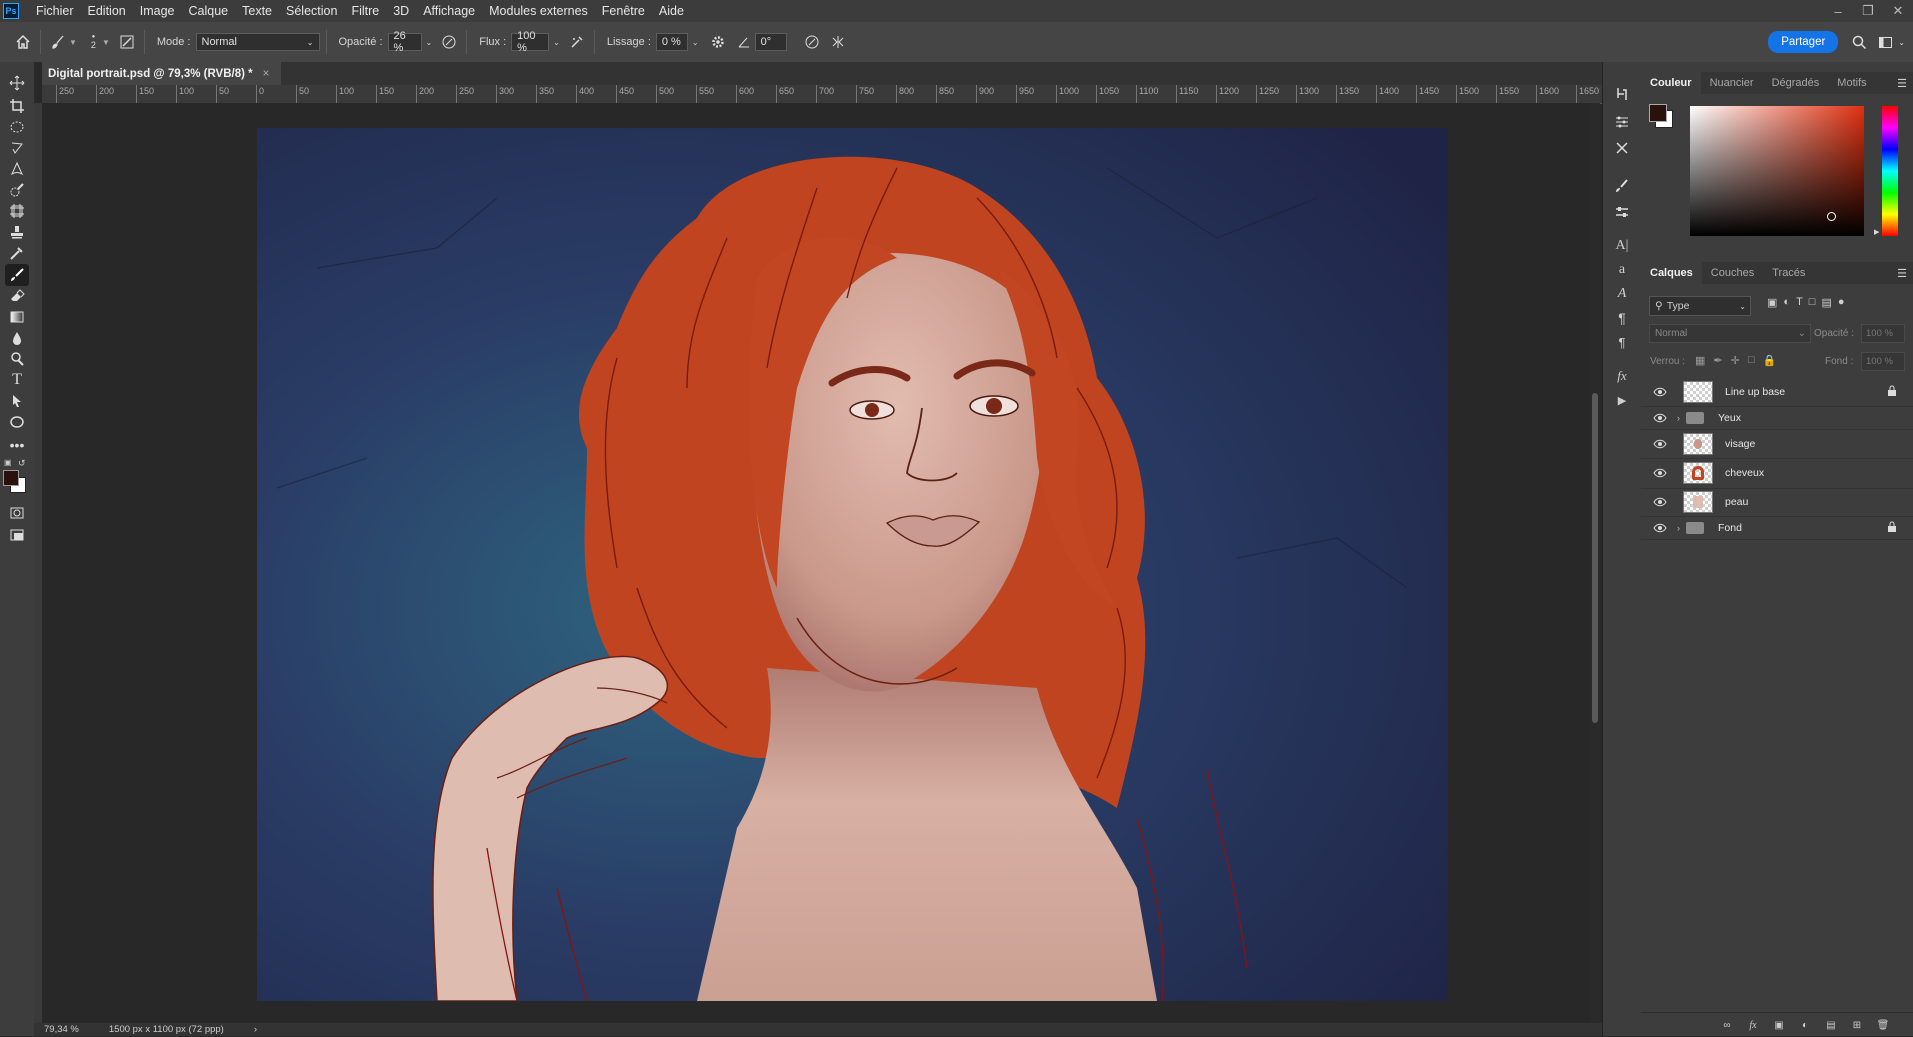 The image size is (1913, 1037). I want to click on quick-selection-tool-icon, so click(17, 190).